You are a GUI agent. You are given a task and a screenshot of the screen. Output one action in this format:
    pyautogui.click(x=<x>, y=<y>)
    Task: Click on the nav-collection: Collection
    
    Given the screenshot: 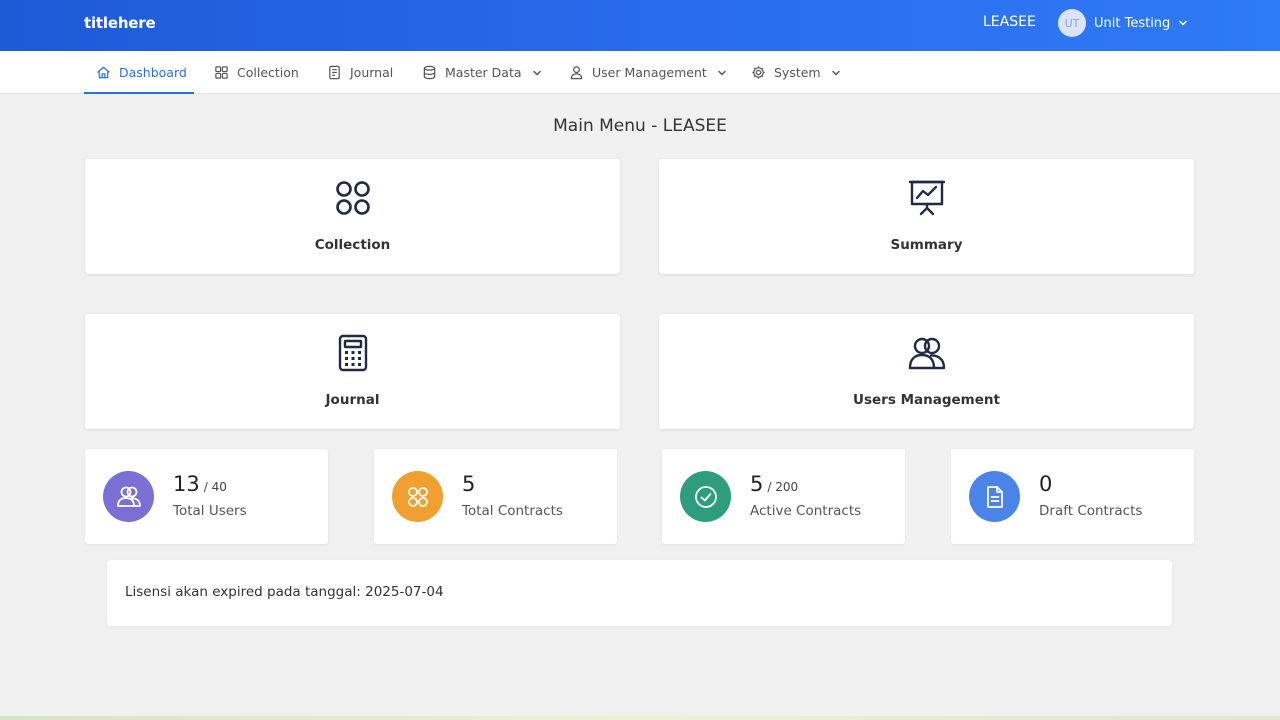 What is the action you would take?
    pyautogui.click(x=256, y=72)
    